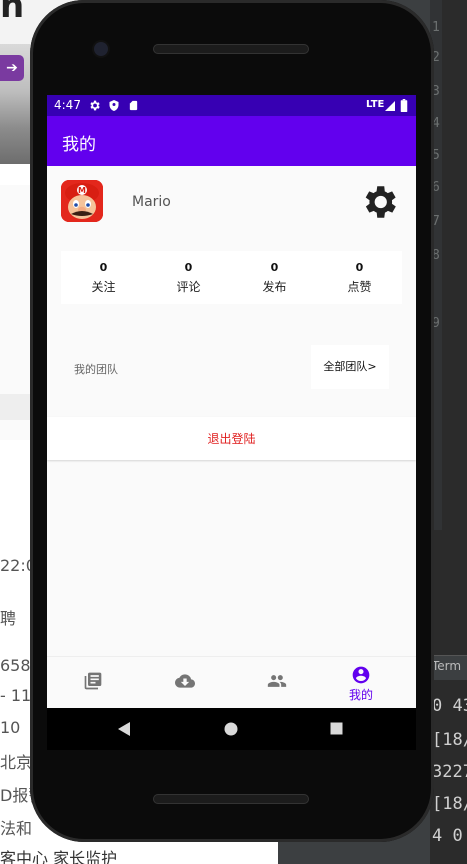  I want to click on bottom-speaker, so click(231, 799).